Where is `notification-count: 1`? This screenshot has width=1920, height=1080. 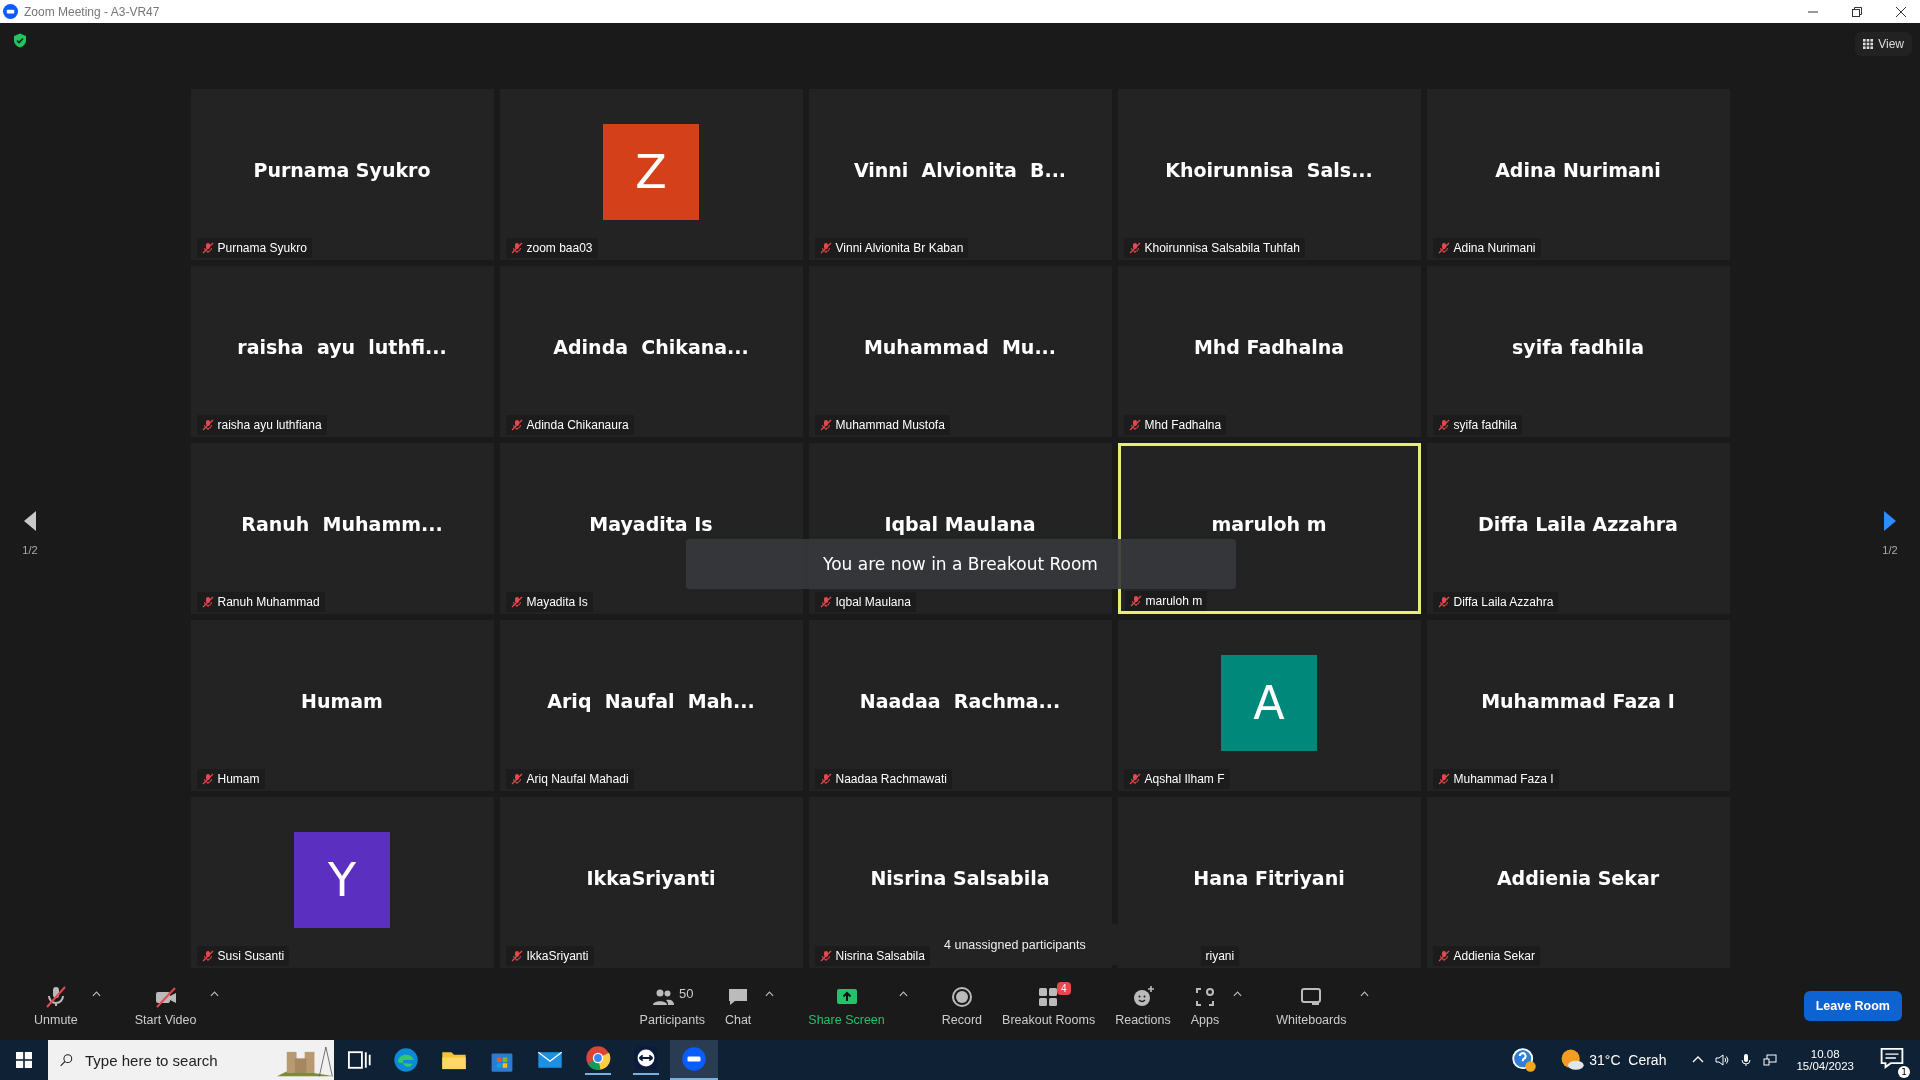 notification-count: 1 is located at coordinates (1904, 1072).